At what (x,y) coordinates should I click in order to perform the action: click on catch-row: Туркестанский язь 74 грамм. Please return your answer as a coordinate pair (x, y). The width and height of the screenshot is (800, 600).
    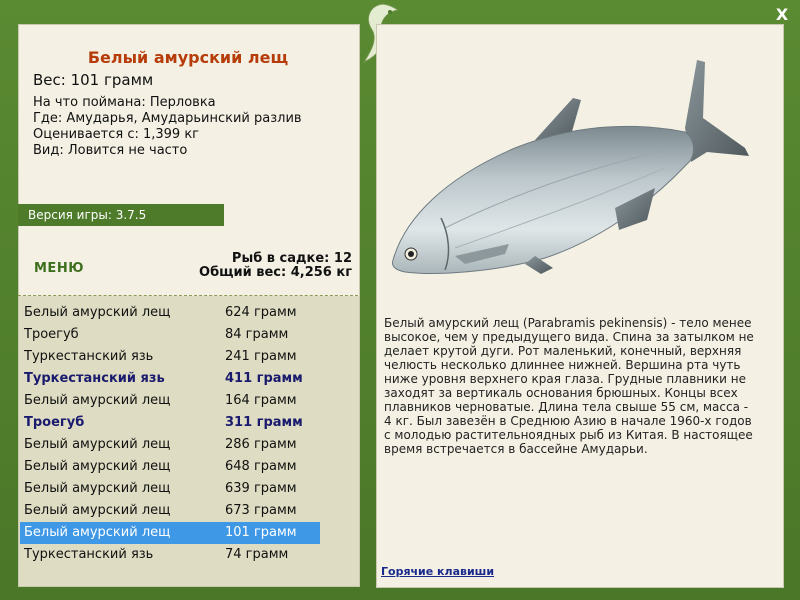
    Looking at the image, I should click on (170, 555).